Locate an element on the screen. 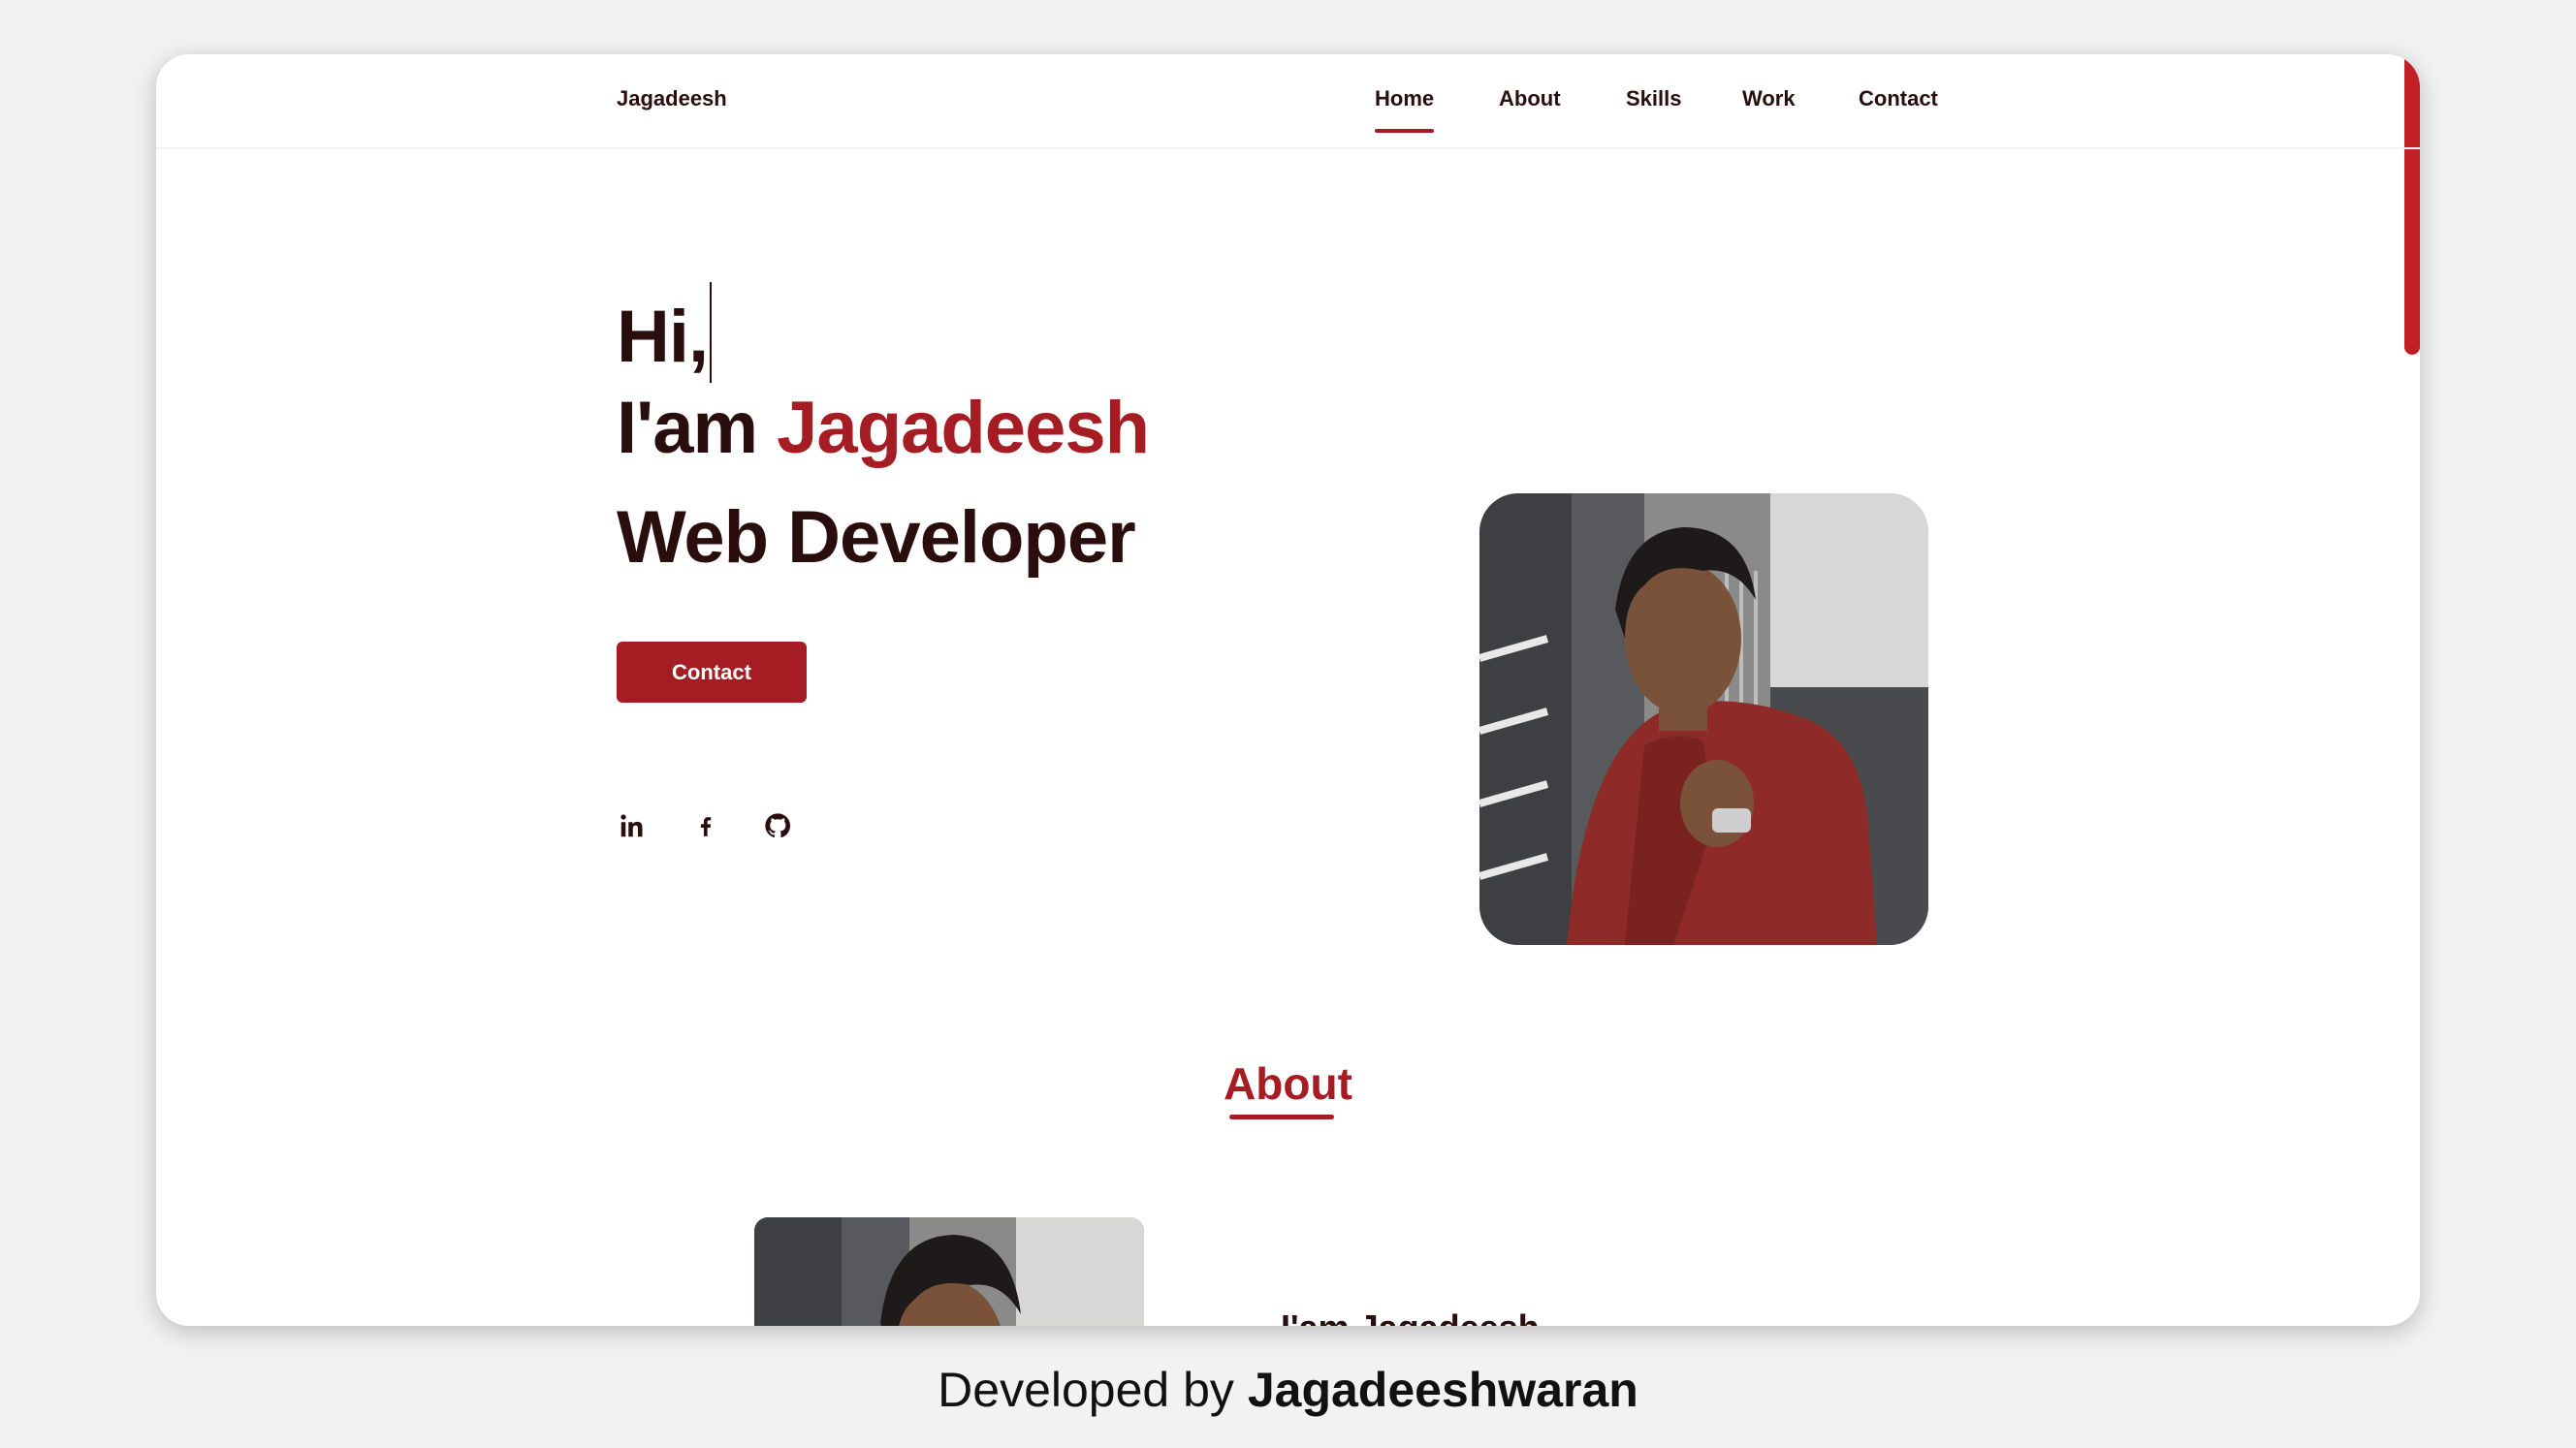 The height and width of the screenshot is (1448, 2576). footer-credit: Developed by Jagadeeshwaran is located at coordinates (1288, 1390).